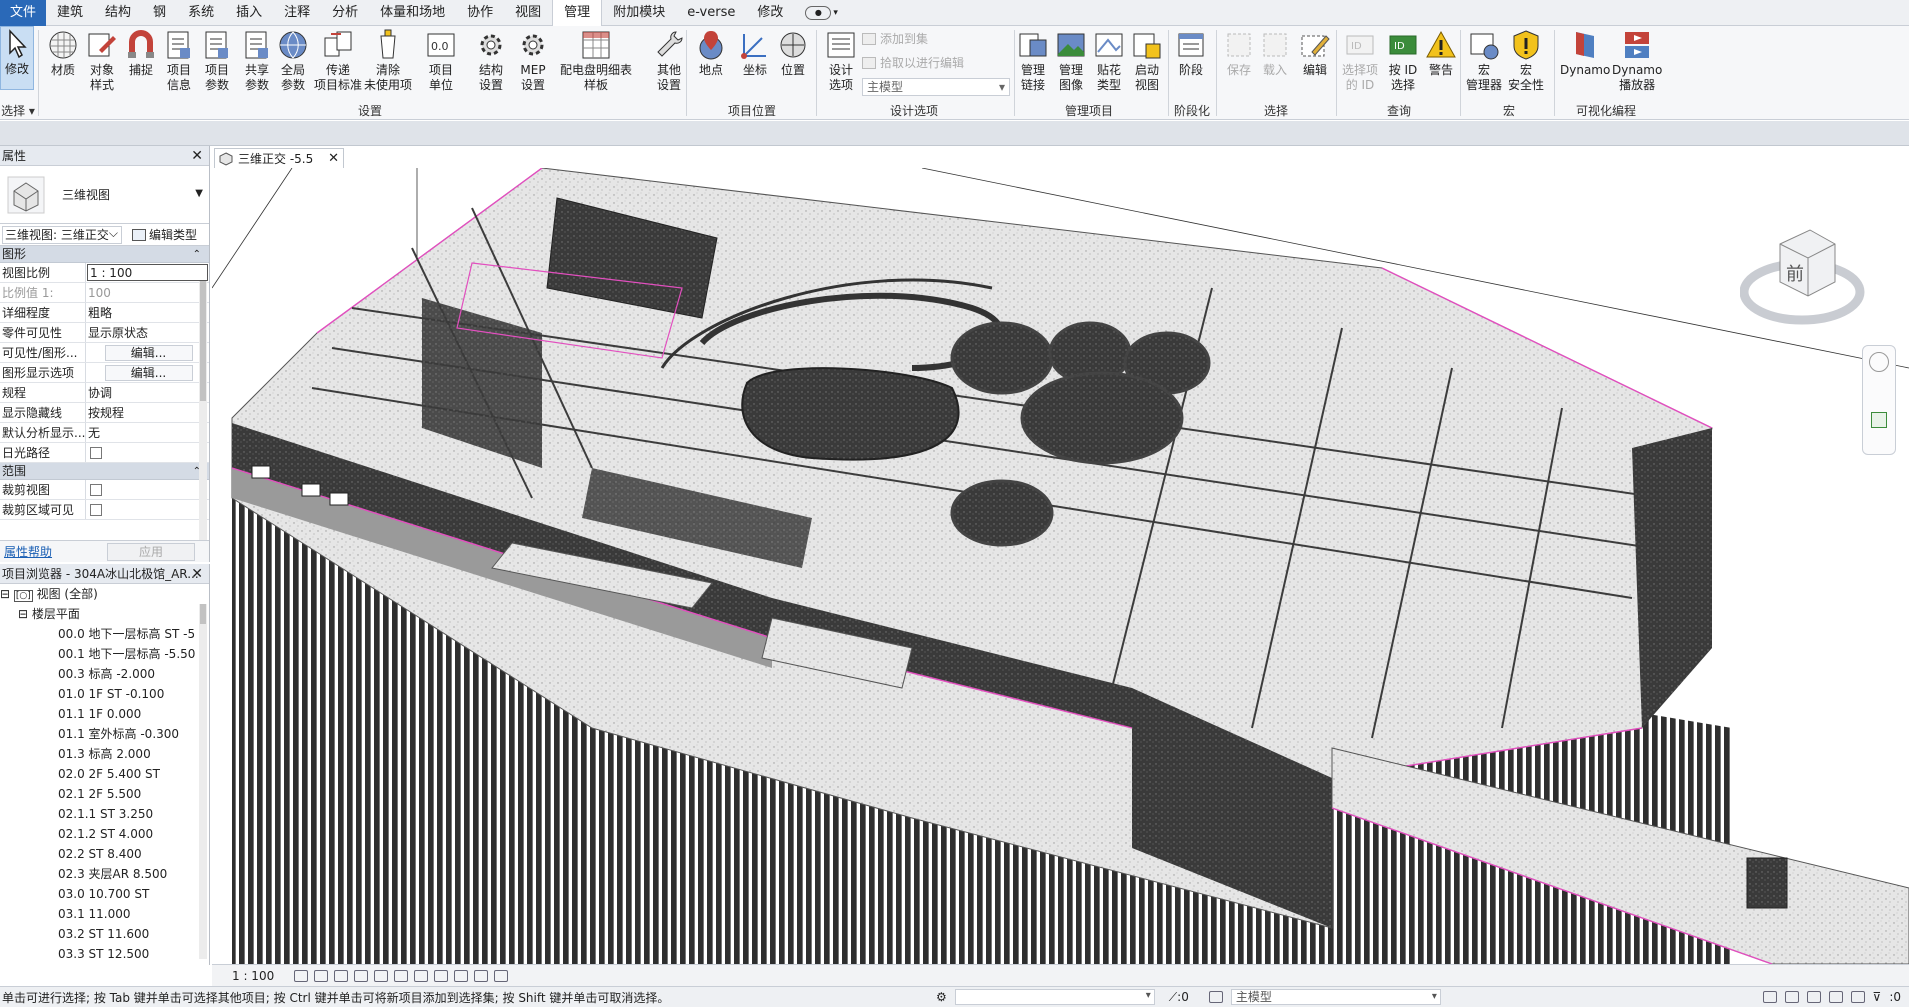 Image resolution: width=1909 pixels, height=1007 pixels. I want to click on floor-plan-item: 02.1.1 ST 3.250, so click(104, 814).